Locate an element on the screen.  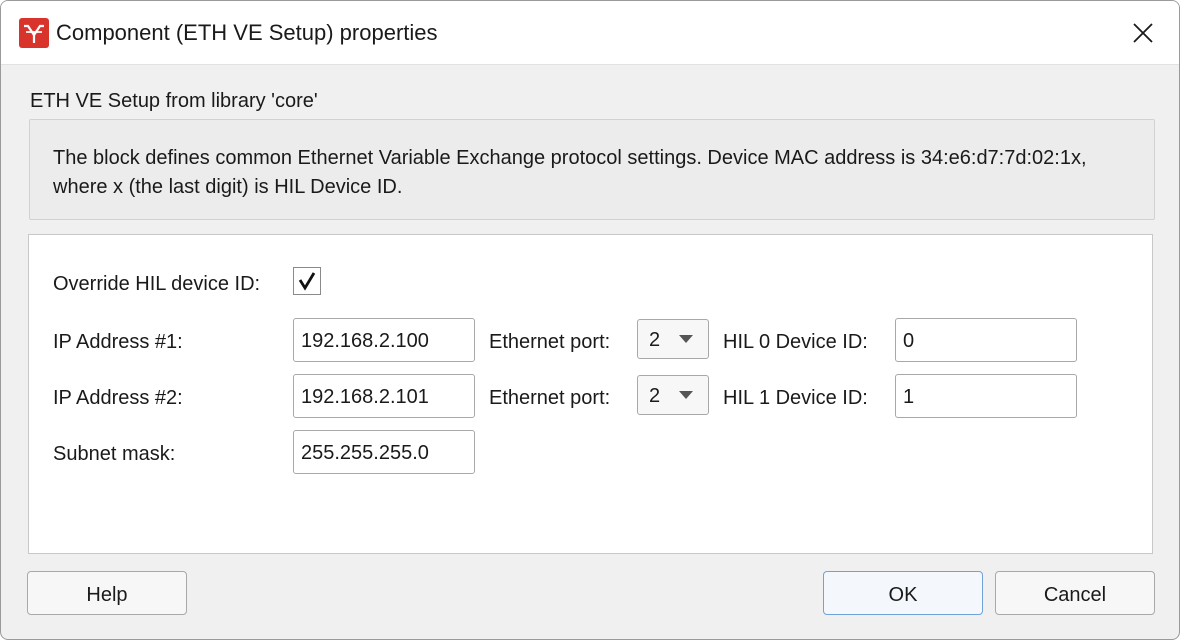
subnet-input: 255.255.255.0 is located at coordinates (384, 452).